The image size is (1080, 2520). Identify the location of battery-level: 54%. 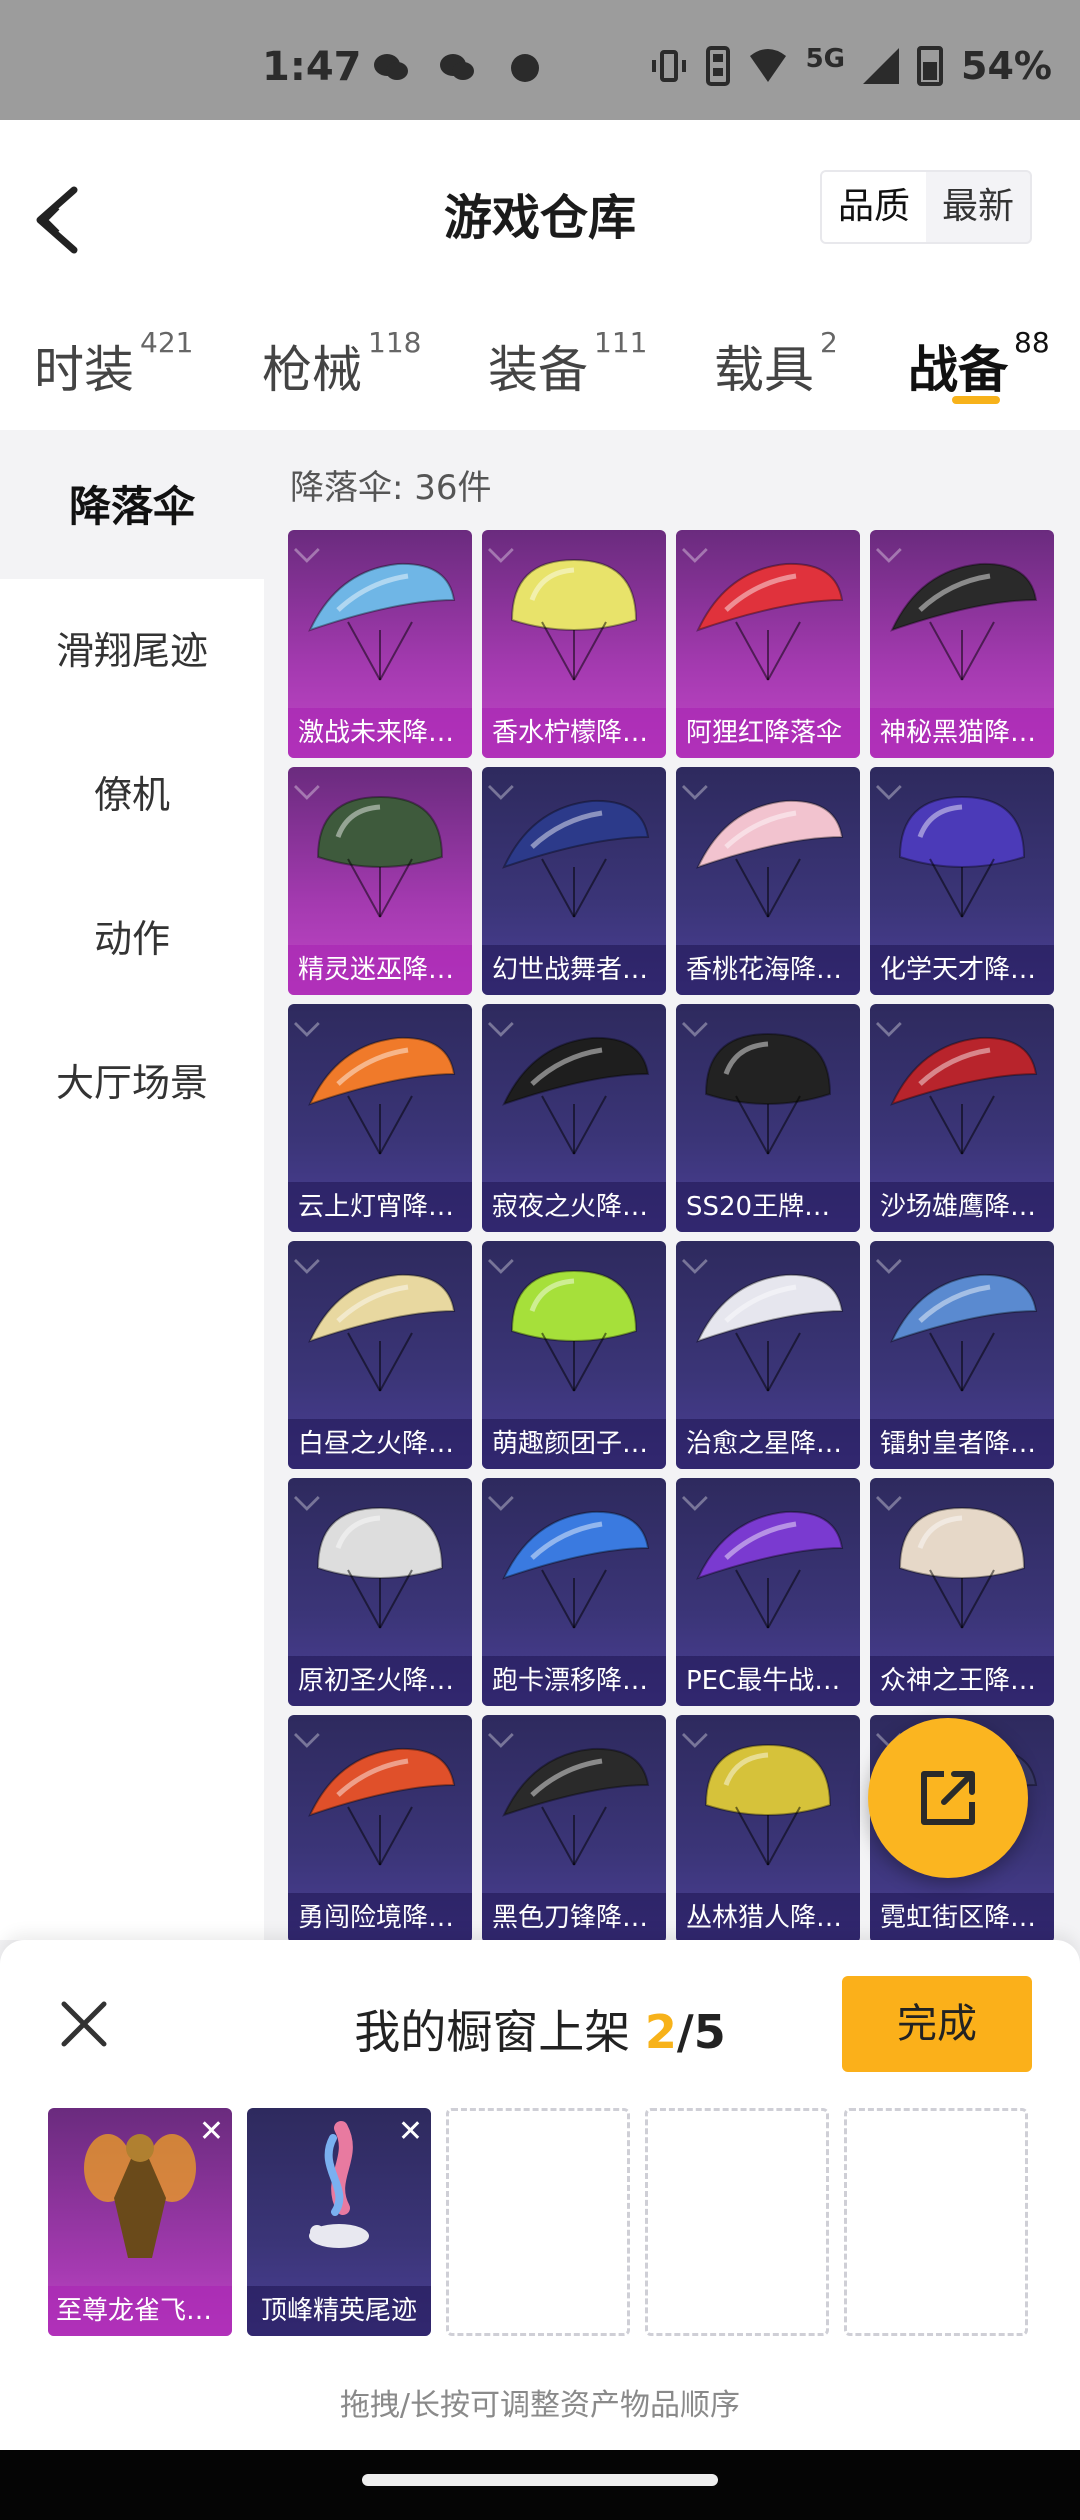
(1006, 66).